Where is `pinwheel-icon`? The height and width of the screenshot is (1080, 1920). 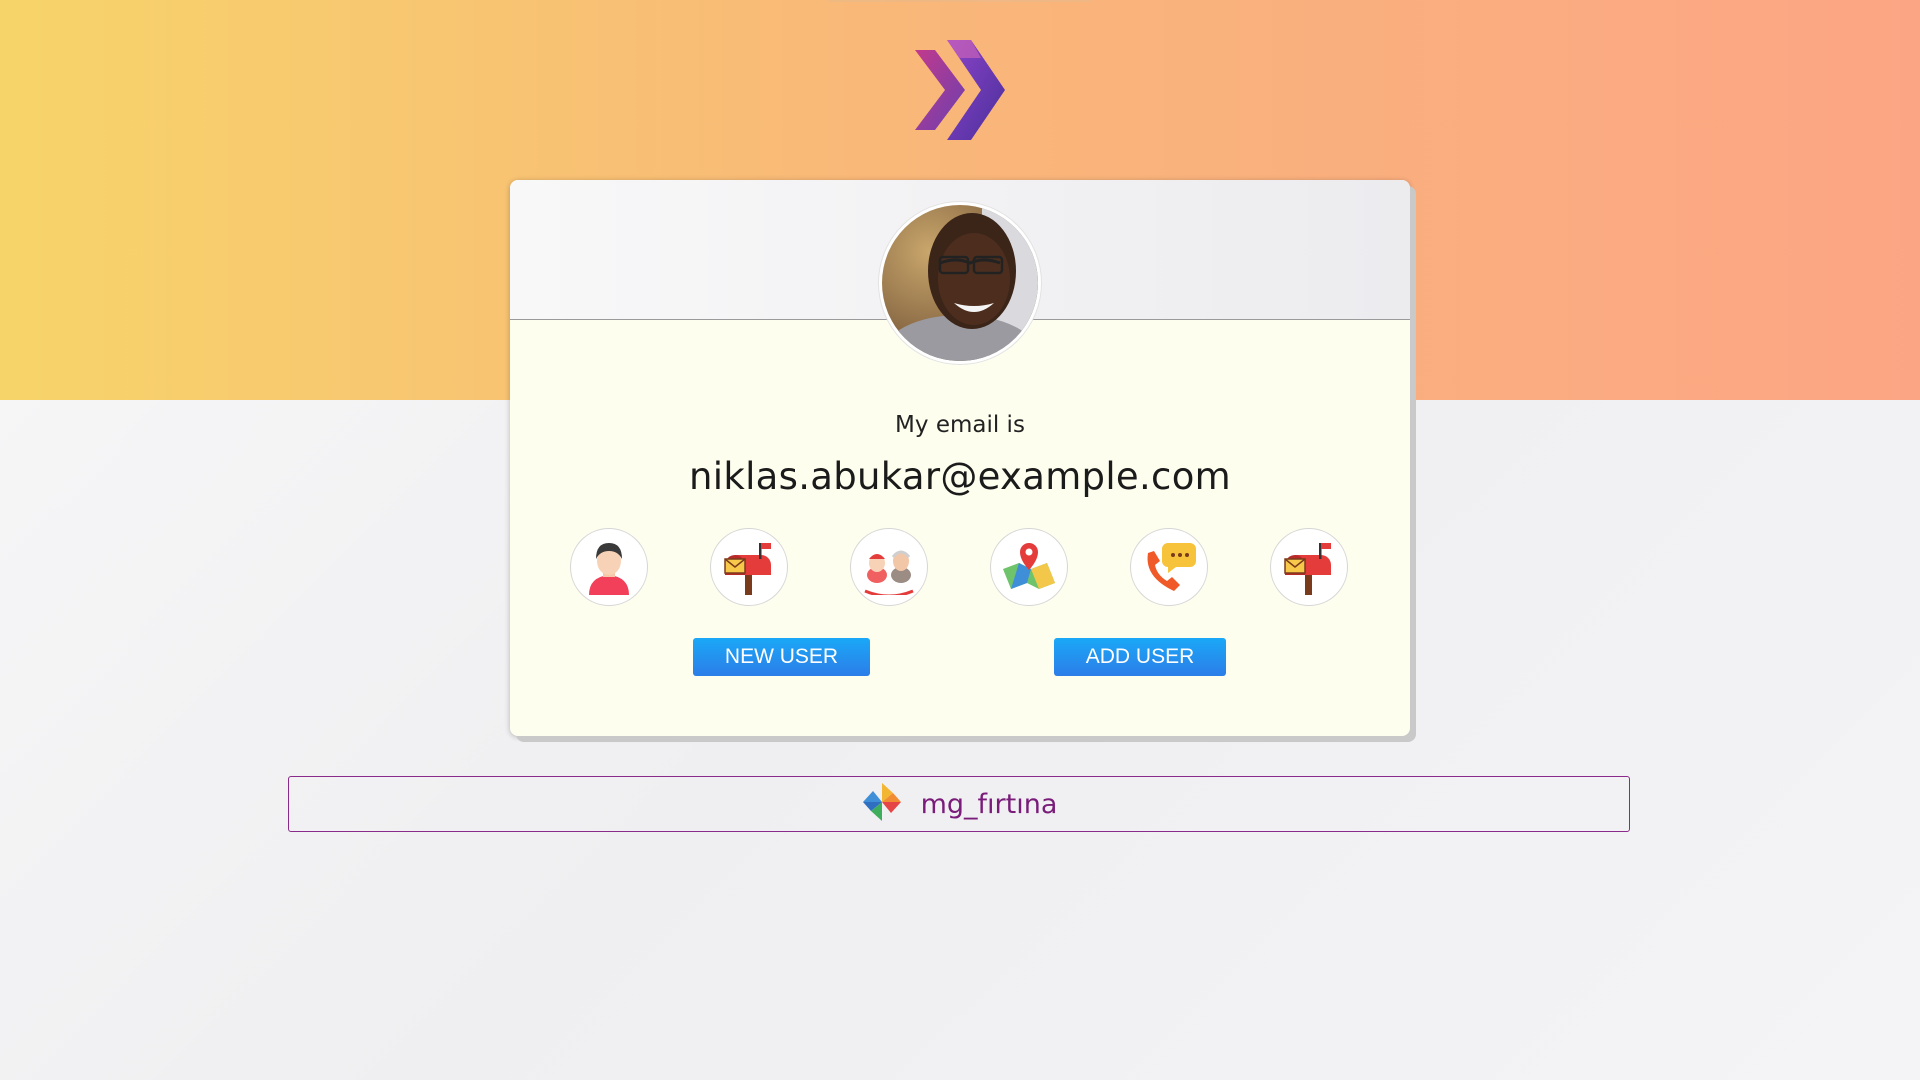 pinwheel-icon is located at coordinates (882, 804).